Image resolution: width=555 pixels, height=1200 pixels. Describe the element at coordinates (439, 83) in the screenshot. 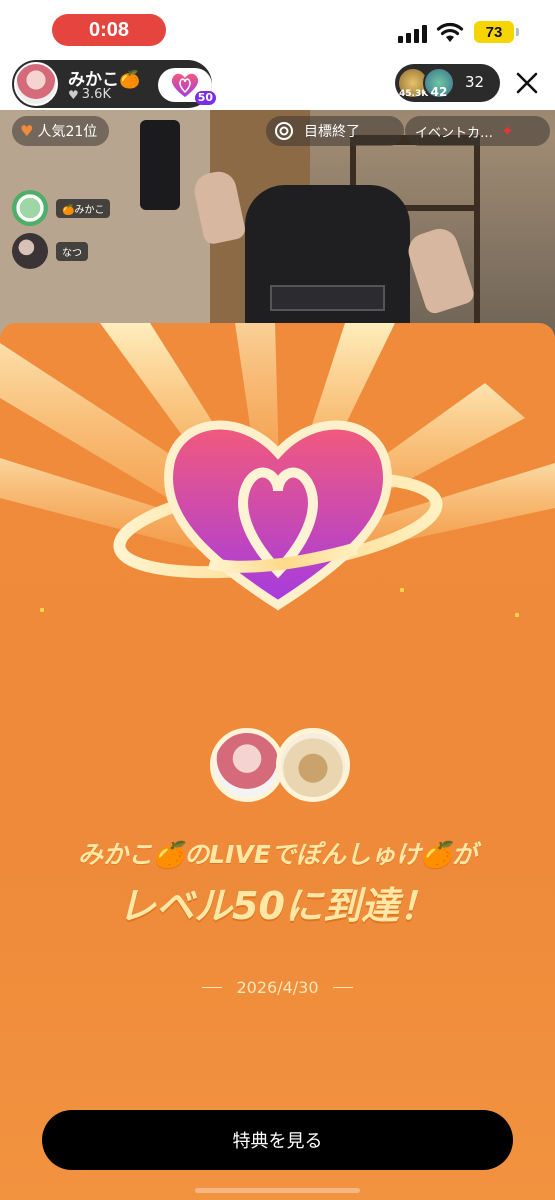

I see `viewer-avatar: 42` at that location.